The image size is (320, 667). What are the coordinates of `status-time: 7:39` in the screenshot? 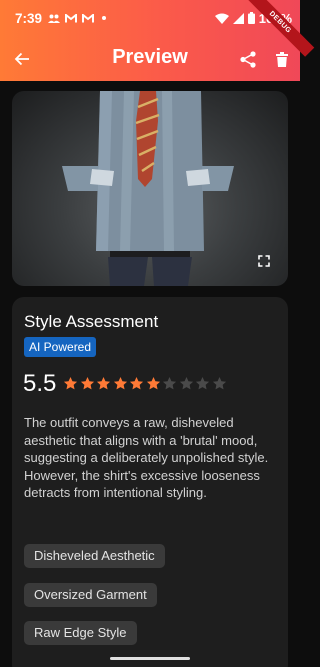 It's located at (29, 18).